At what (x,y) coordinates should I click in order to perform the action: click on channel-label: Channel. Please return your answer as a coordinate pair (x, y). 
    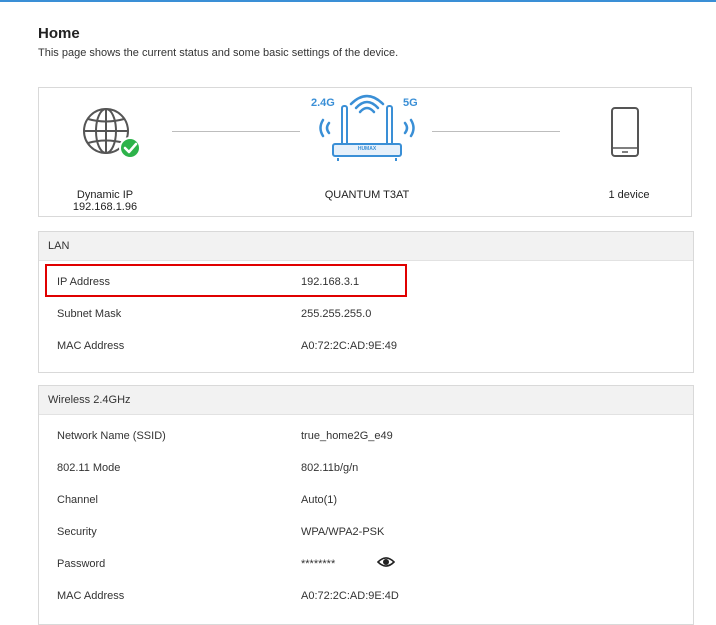
    Looking at the image, I should click on (77, 500).